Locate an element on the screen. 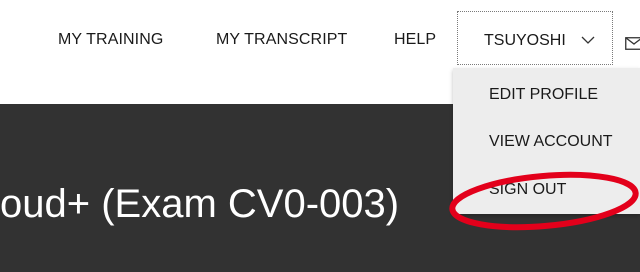  nav-my-training-link: MY TRAINING is located at coordinates (110, 40).